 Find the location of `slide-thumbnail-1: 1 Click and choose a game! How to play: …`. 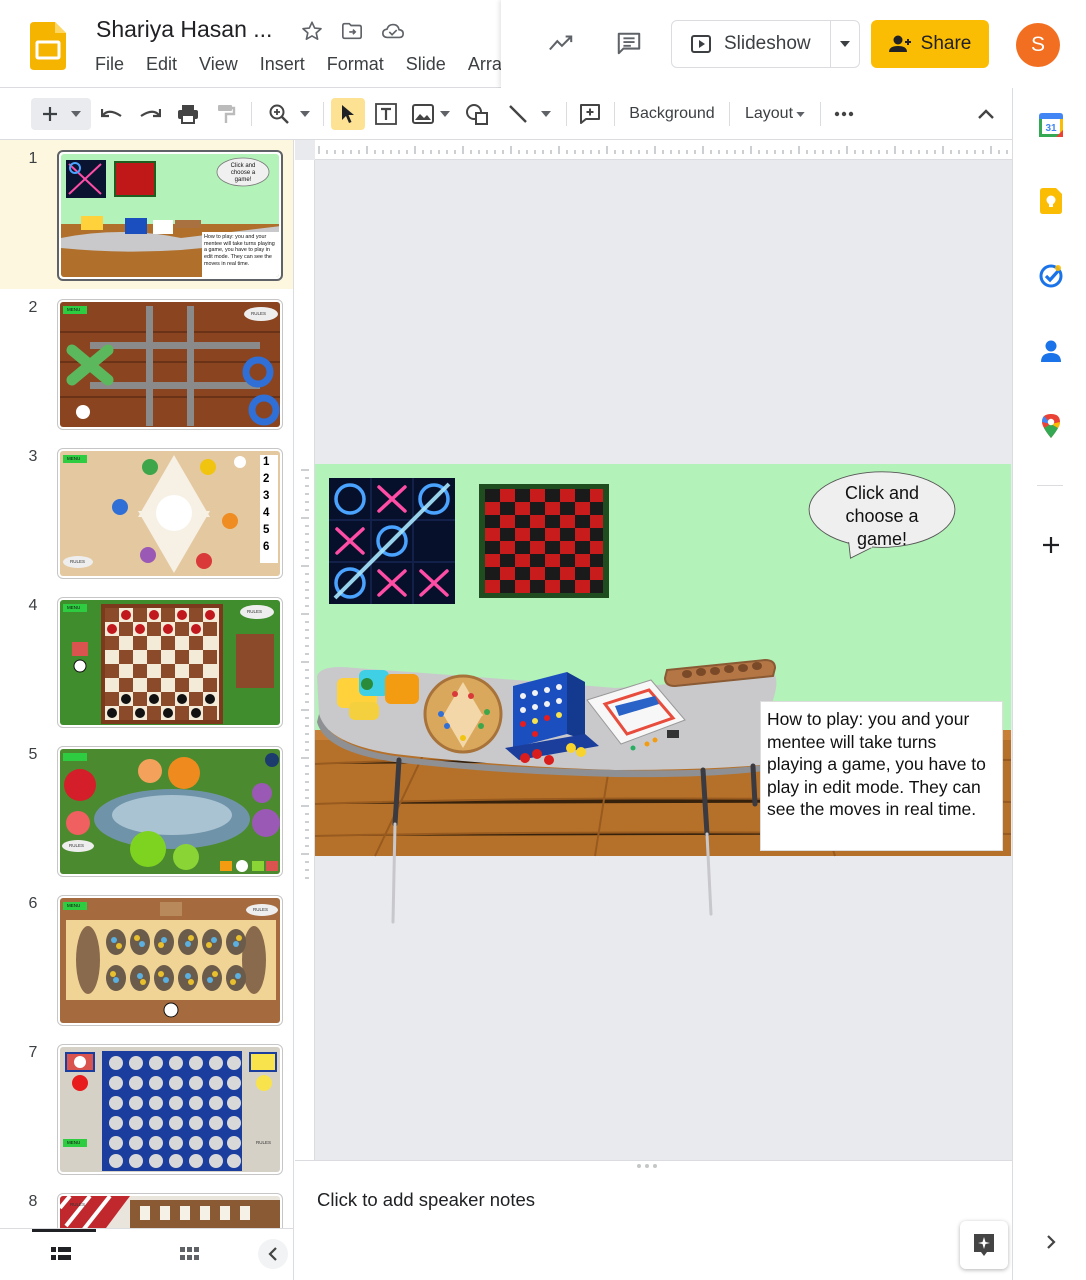

slide-thumbnail-1: 1 Click and choose a game! How to play: … is located at coordinates (146, 214).